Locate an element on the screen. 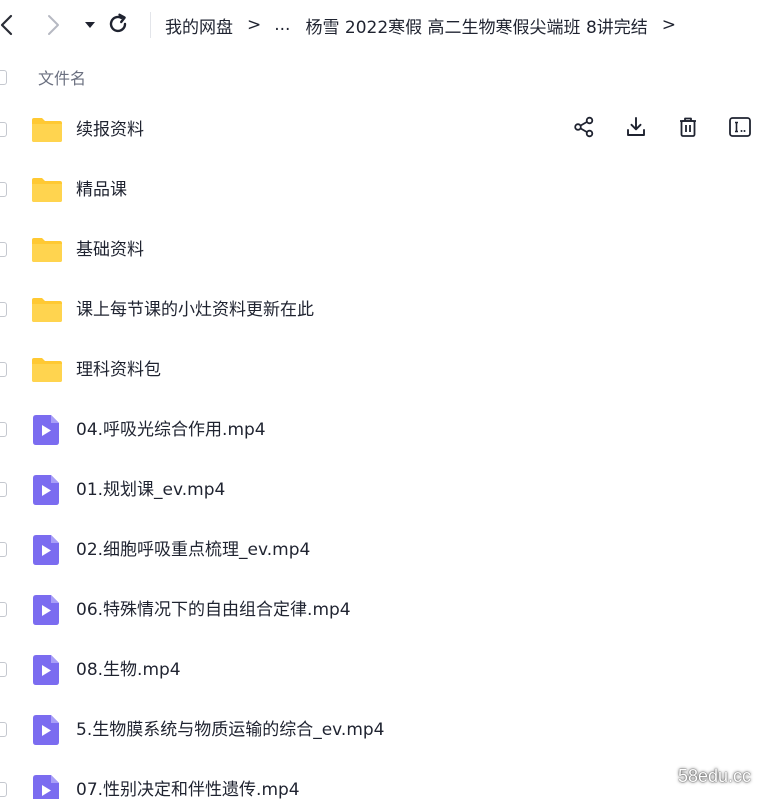 The image size is (767, 799). refresh-button is located at coordinates (118, 24).